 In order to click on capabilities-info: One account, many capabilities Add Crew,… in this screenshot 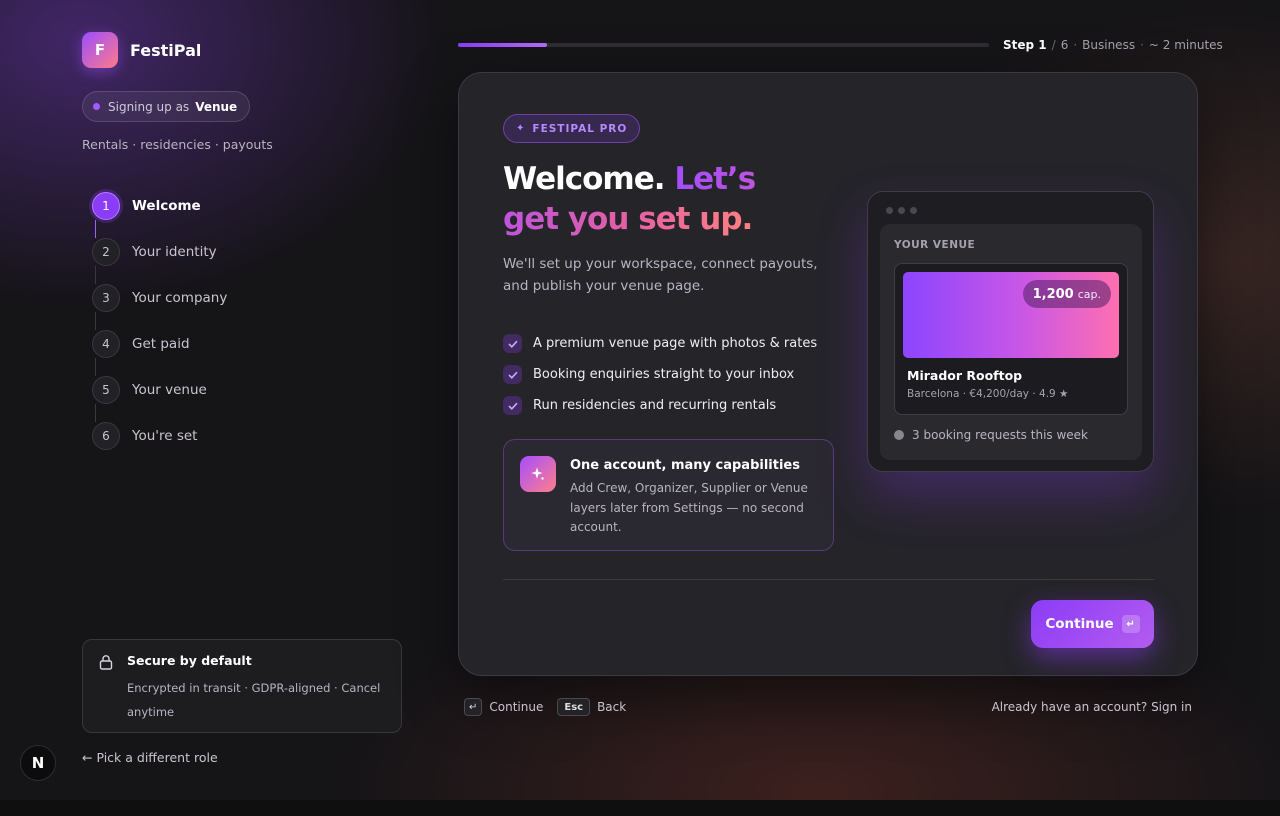, I will do `click(668, 495)`.